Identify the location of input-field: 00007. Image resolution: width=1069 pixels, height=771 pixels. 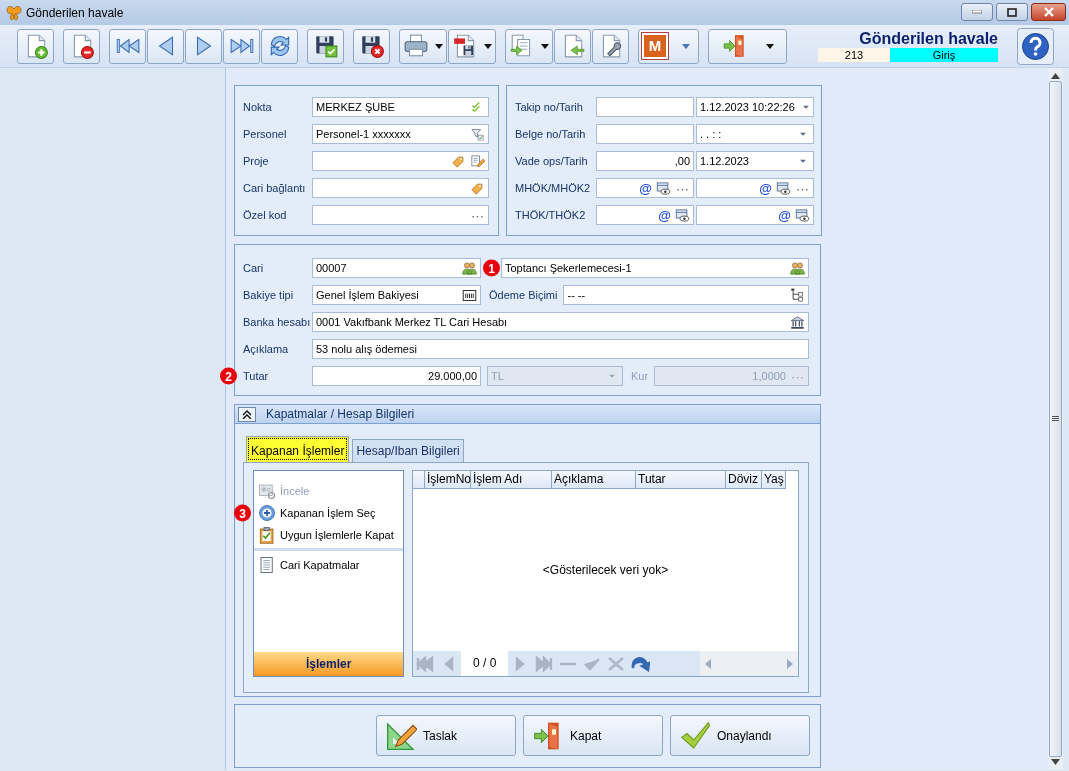
(396, 268).